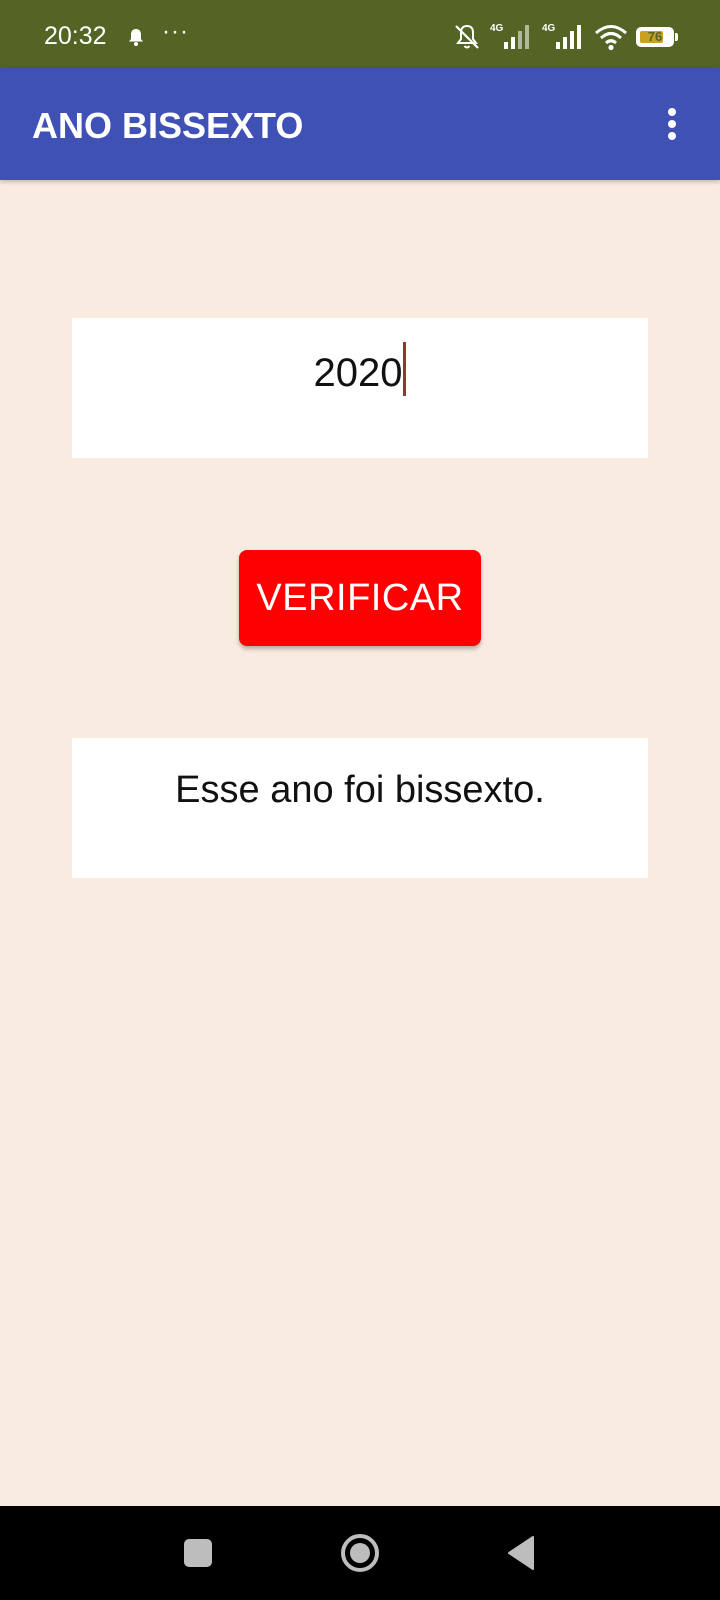  I want to click on result-text: Esse ano foi bissexto., so click(360, 790).